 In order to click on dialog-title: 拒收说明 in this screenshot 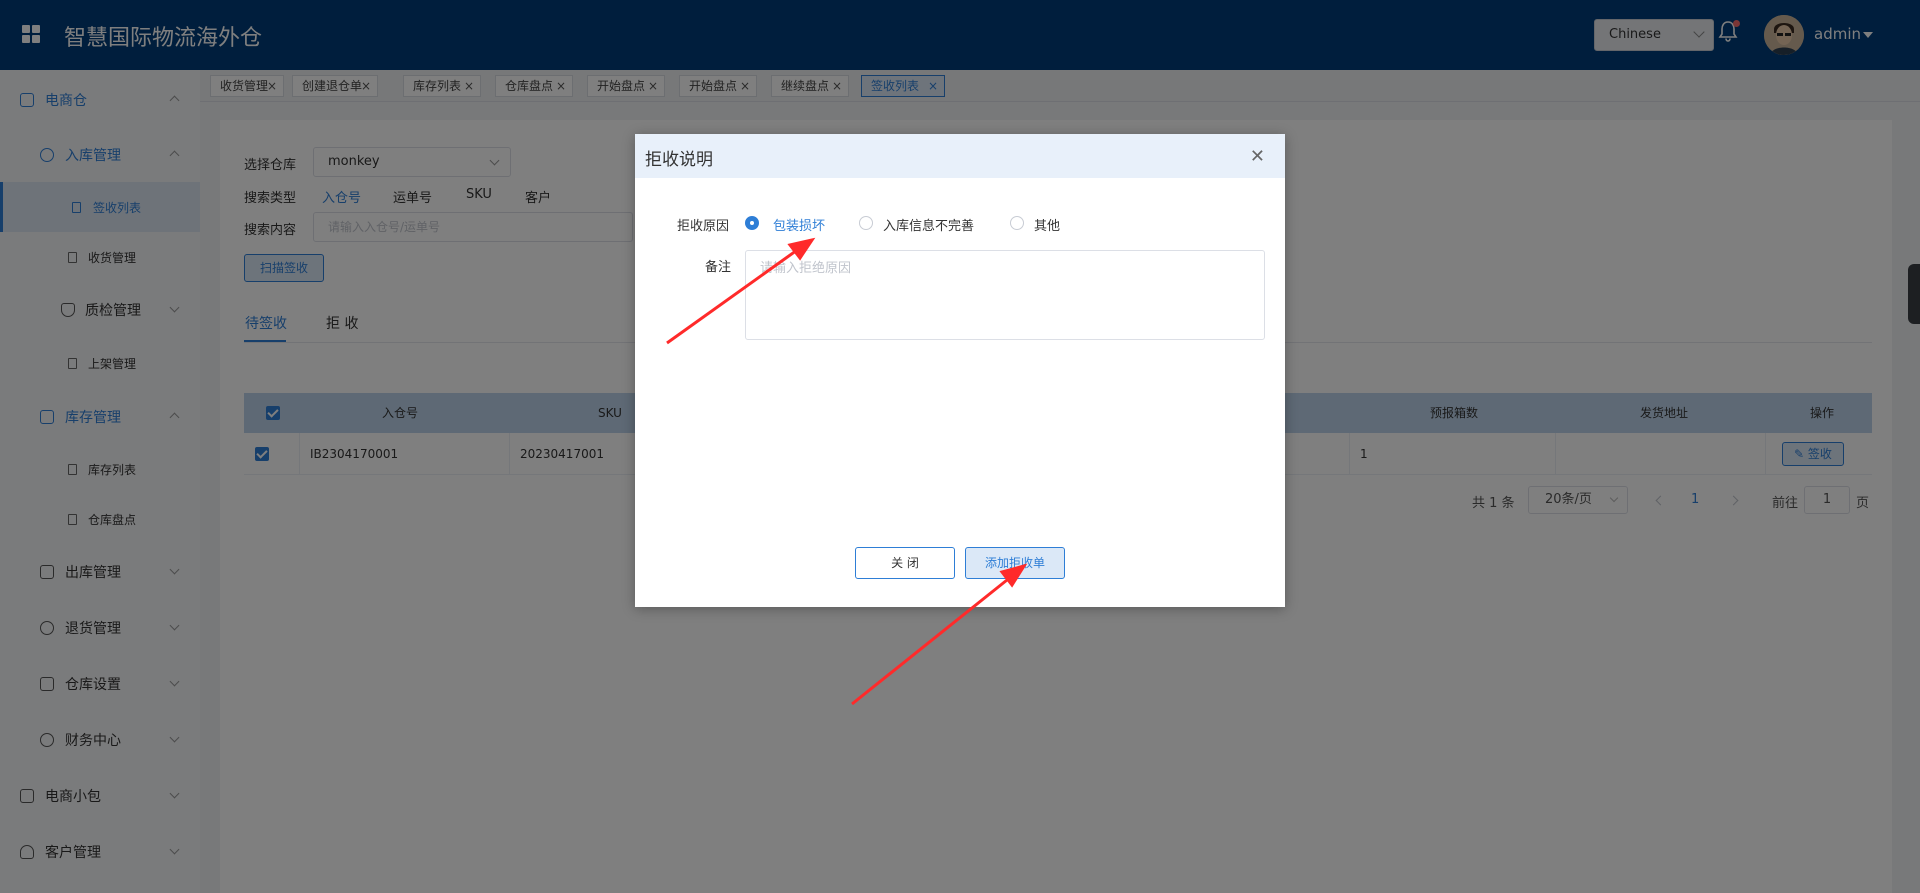, I will do `click(679, 160)`.